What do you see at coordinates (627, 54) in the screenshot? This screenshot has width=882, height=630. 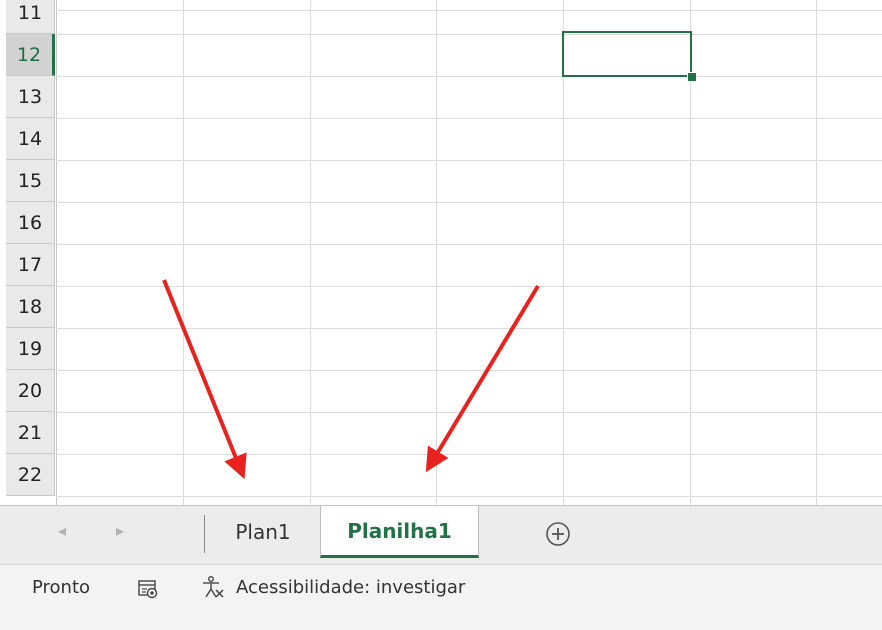 I see `selected-cell` at bounding box center [627, 54].